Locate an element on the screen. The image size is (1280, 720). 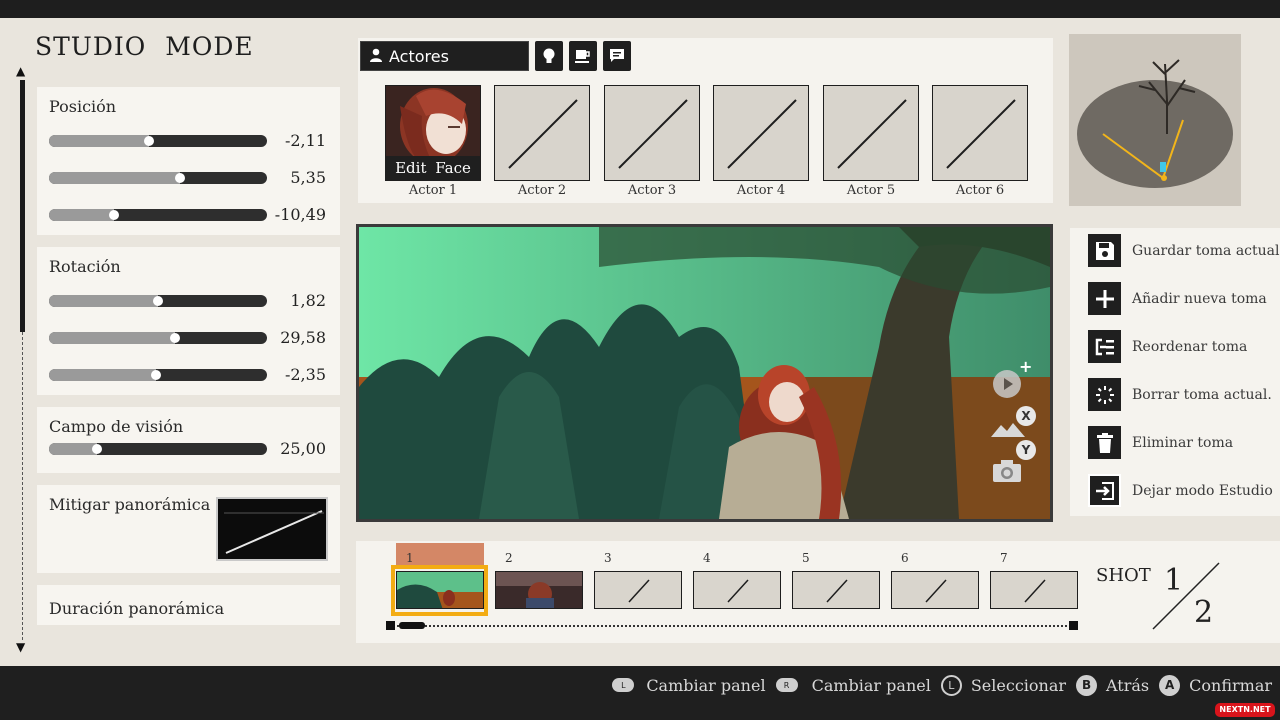
actor-slot-1: Edit Face is located at coordinates (433, 133).